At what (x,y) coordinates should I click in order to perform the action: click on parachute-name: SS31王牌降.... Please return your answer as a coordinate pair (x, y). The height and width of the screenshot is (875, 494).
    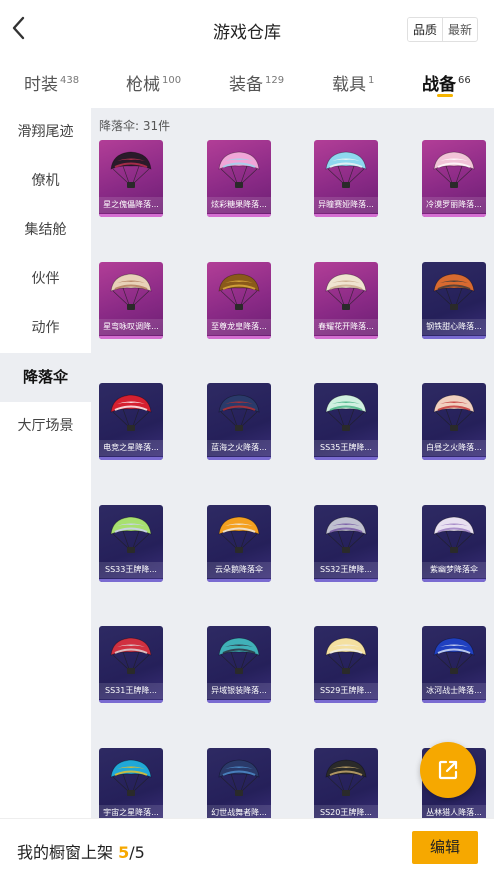
    Looking at the image, I should click on (131, 691).